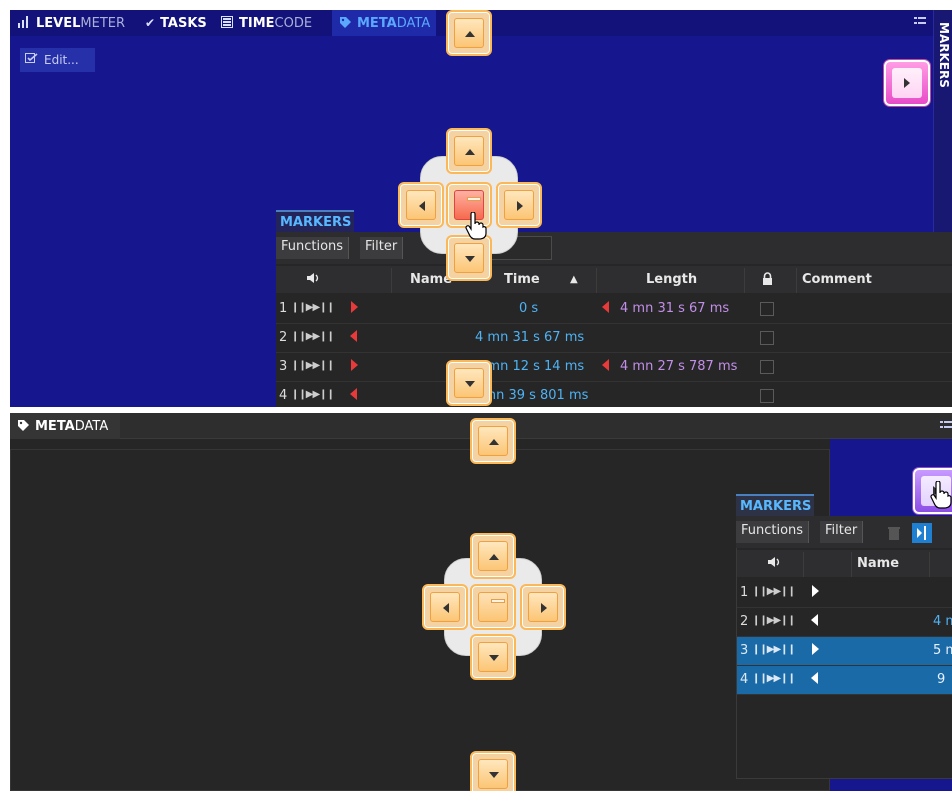 This screenshot has height=791, width=952. Describe the element at coordinates (58, 23) in the screenshot. I see `tab-label-bold: LEVEL` at that location.